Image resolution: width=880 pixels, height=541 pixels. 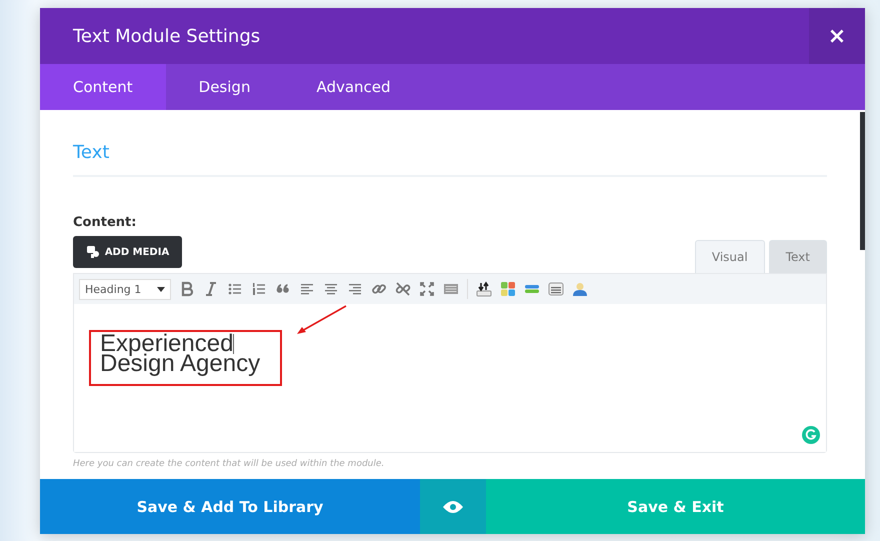 What do you see at coordinates (127, 252) in the screenshot?
I see `add-media-button: ADD MEDIA` at bounding box center [127, 252].